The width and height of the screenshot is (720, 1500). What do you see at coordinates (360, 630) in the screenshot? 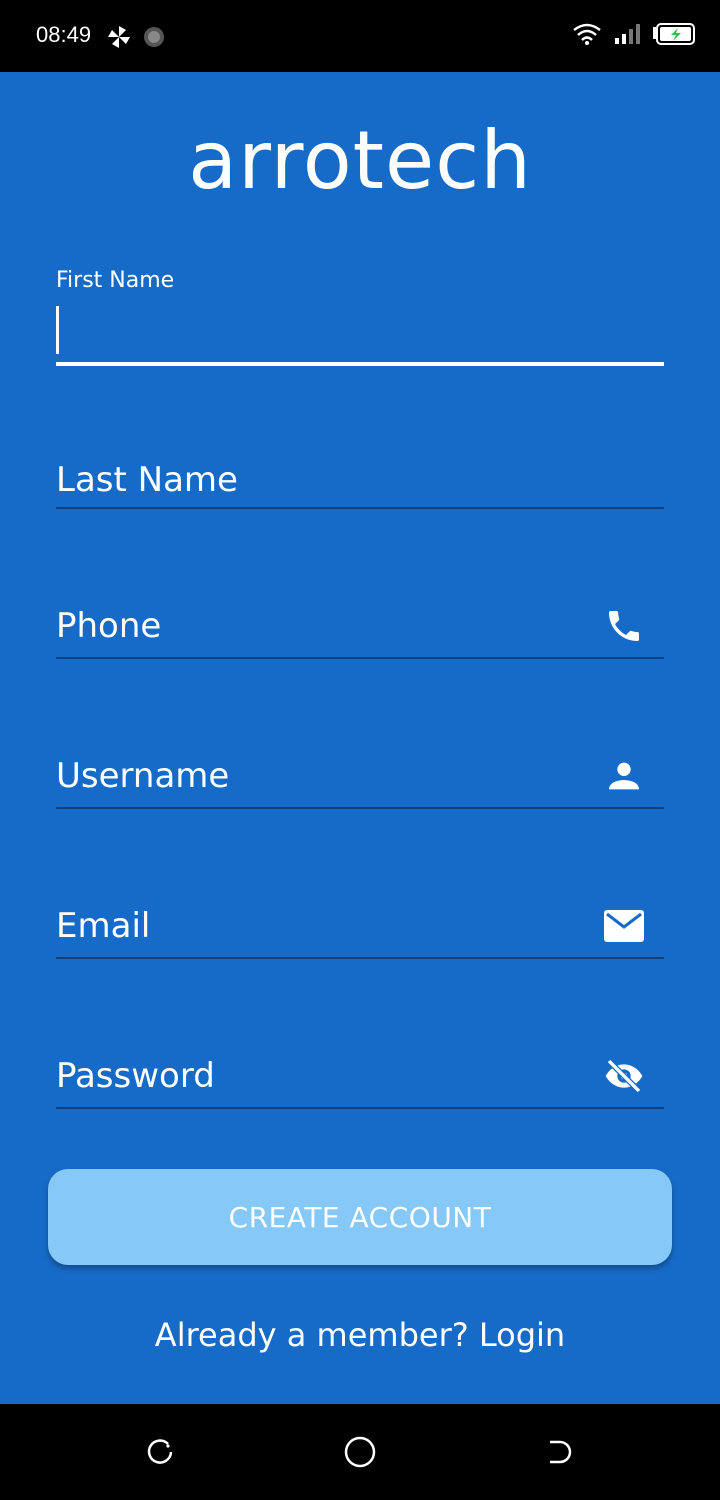
I see `phone-field: Phone` at bounding box center [360, 630].